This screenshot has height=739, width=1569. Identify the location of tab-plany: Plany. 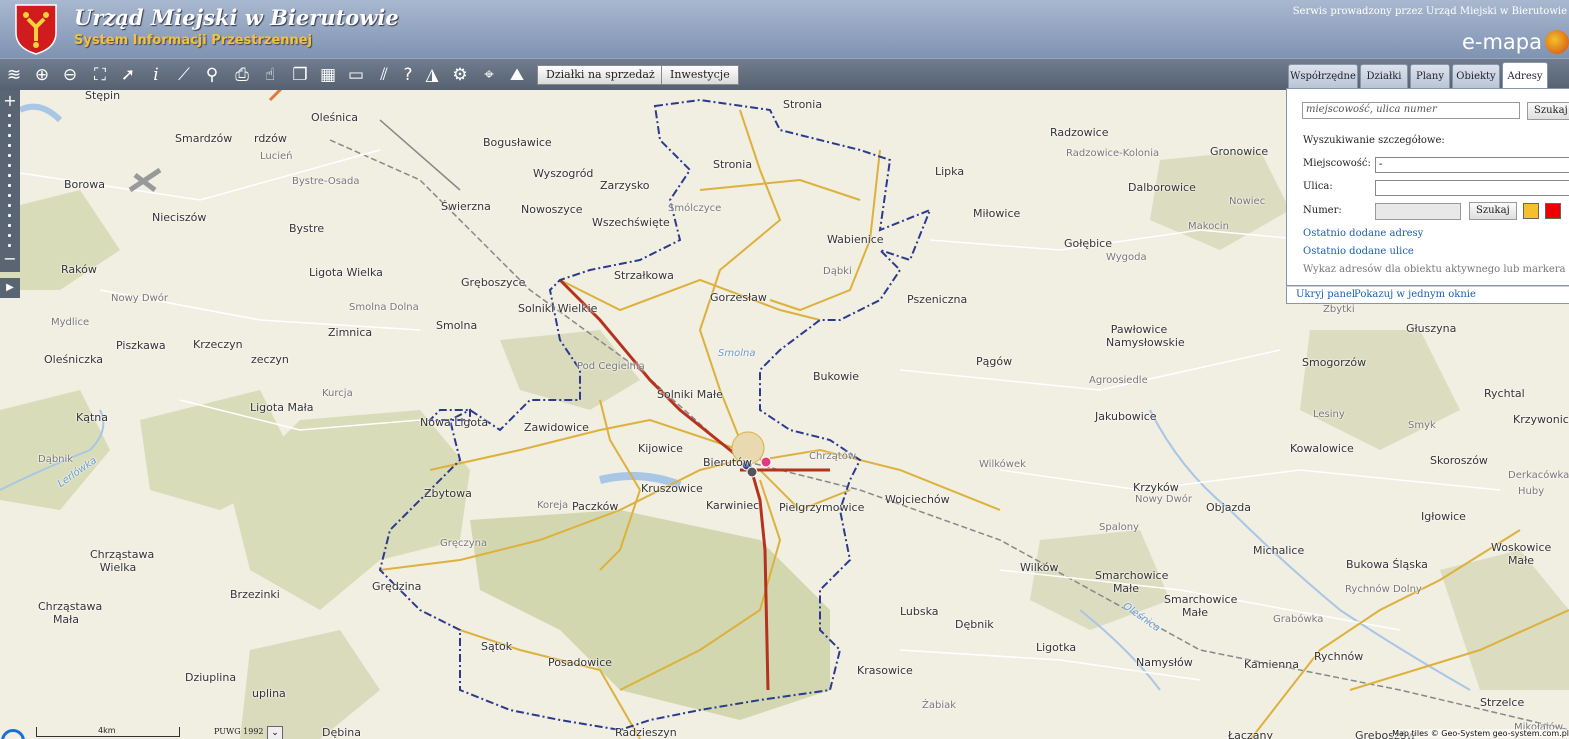
(1430, 76).